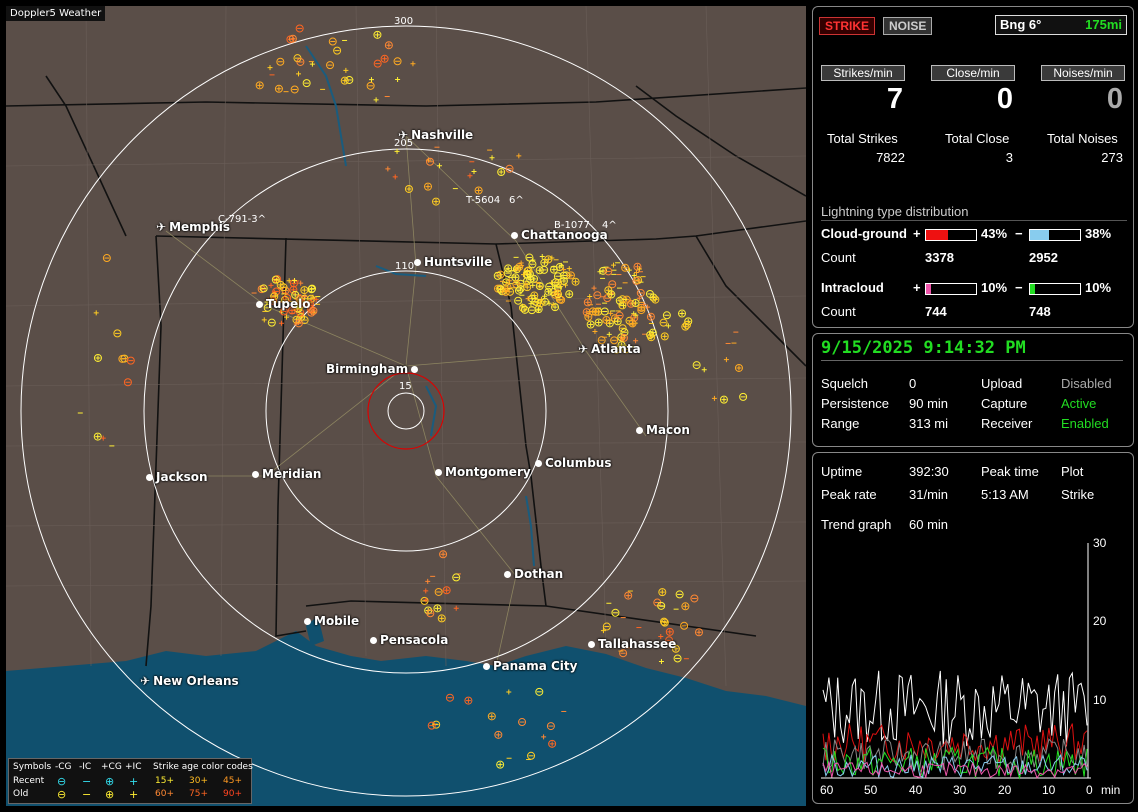 Image resolution: width=1138 pixels, height=812 pixels. What do you see at coordinates (1019, 287) in the screenshot?
I see `ic-minus-sign: −` at bounding box center [1019, 287].